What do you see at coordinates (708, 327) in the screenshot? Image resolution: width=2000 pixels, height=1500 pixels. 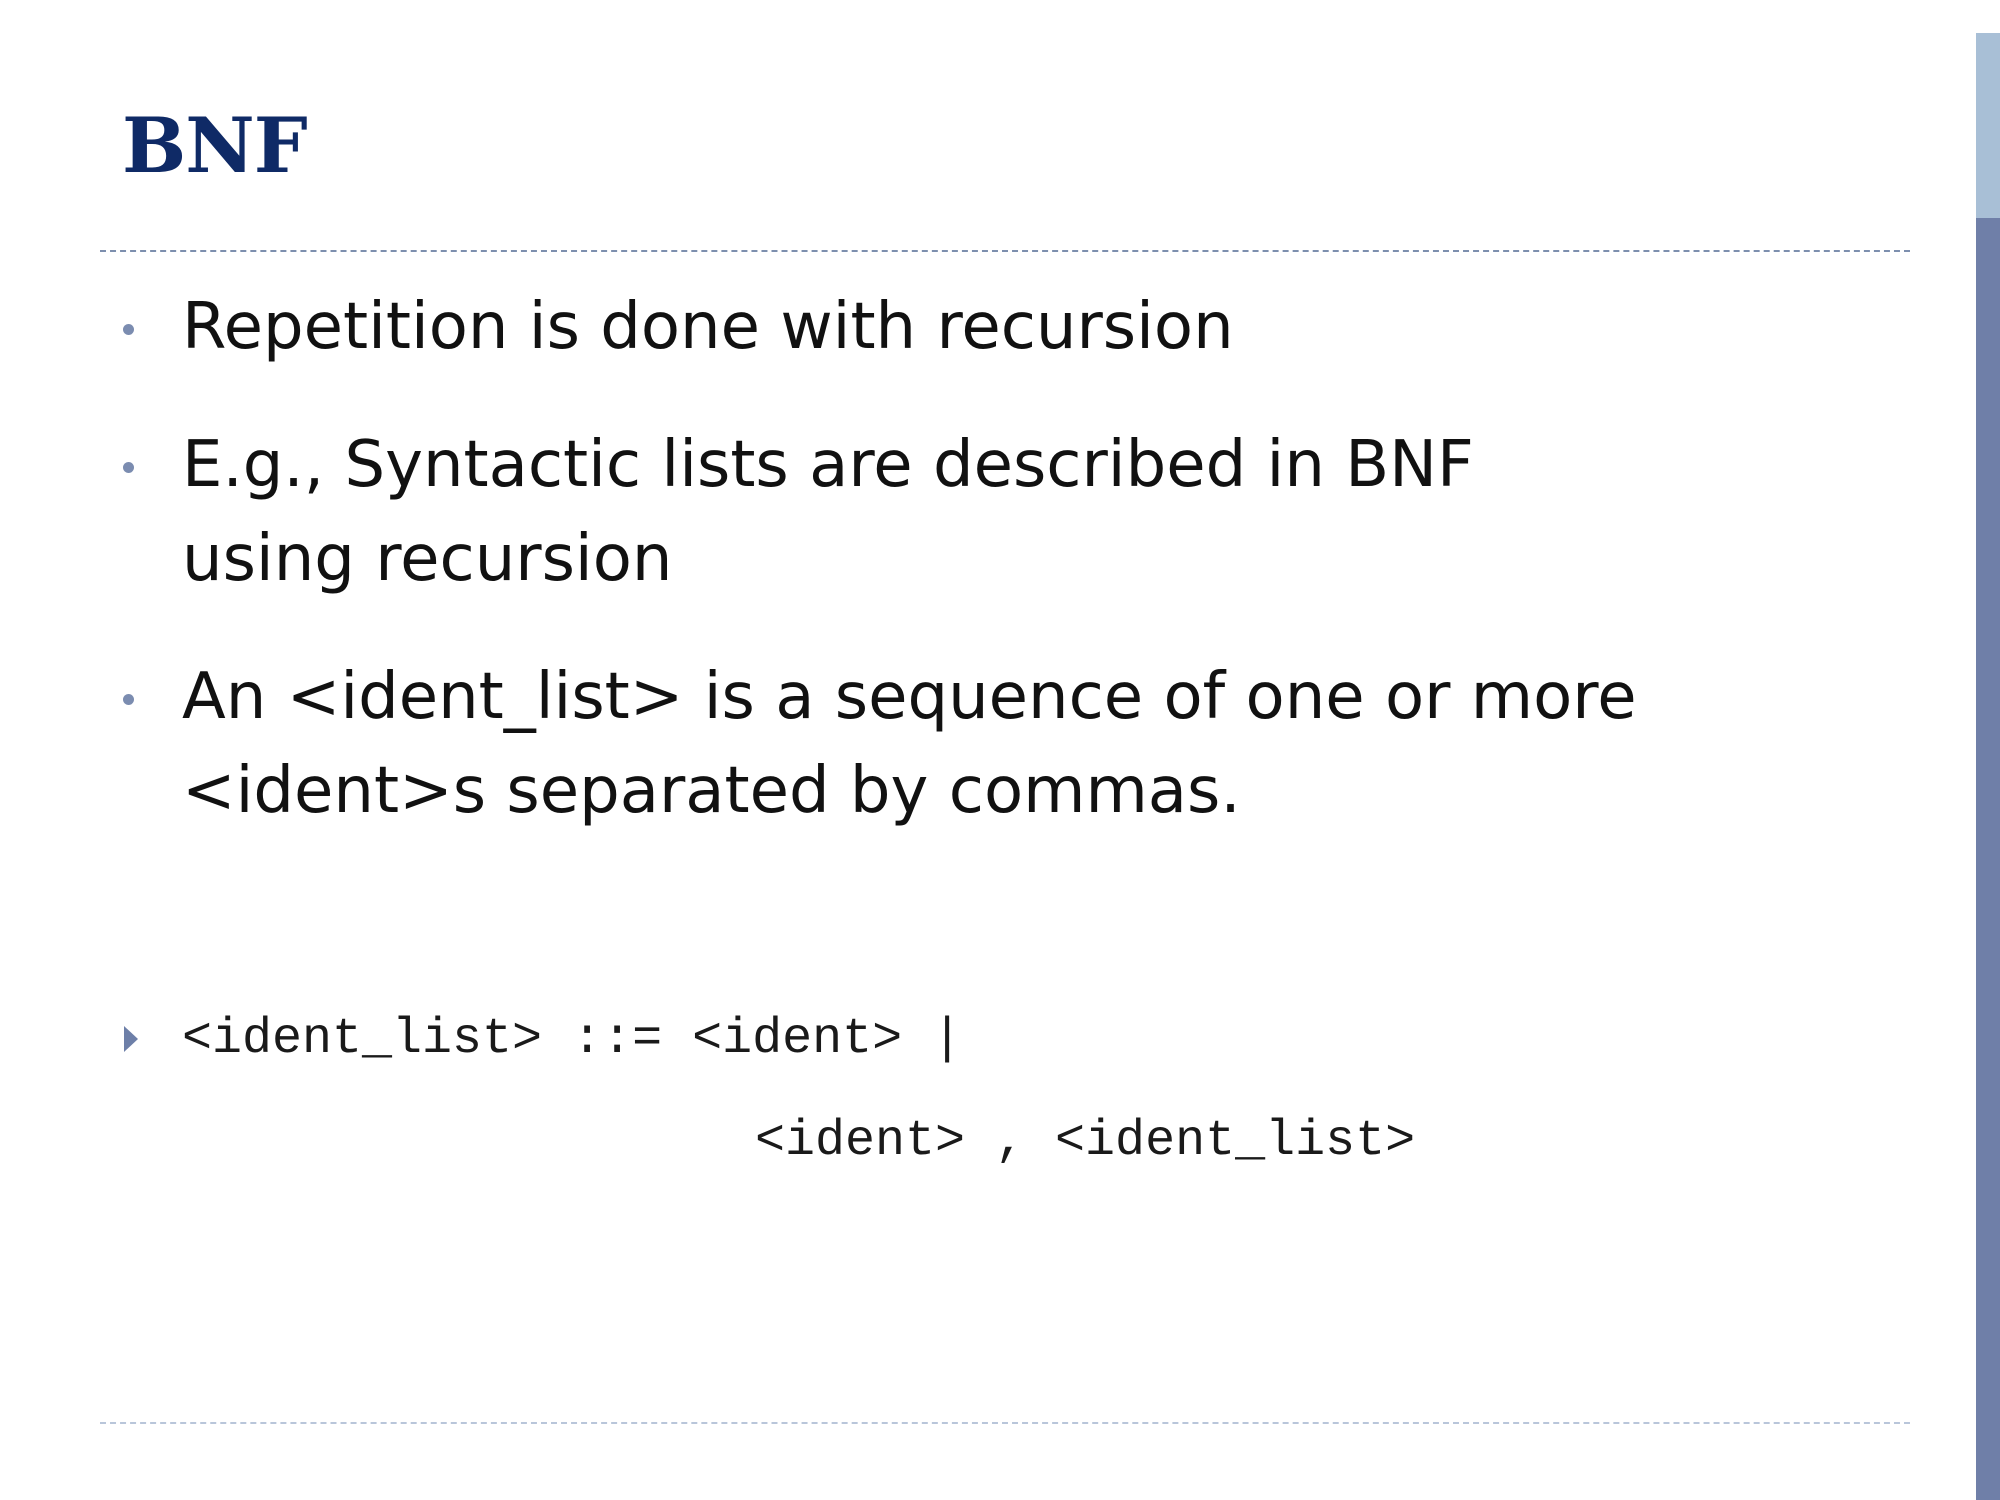 I see `bullet-text: Repetition is done with recursion` at bounding box center [708, 327].